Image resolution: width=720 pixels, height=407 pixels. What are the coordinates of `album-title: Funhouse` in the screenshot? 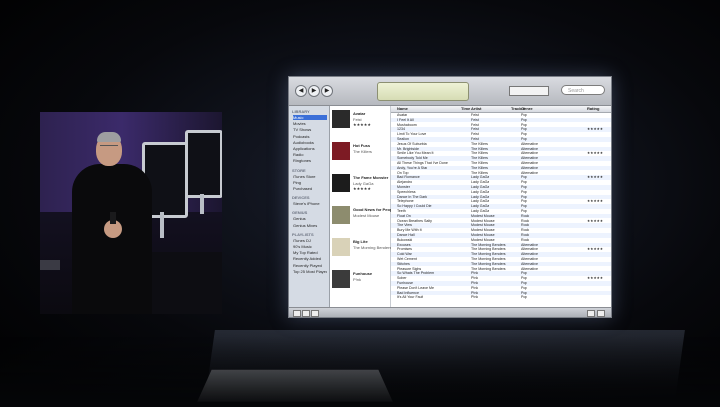 It's located at (363, 273).